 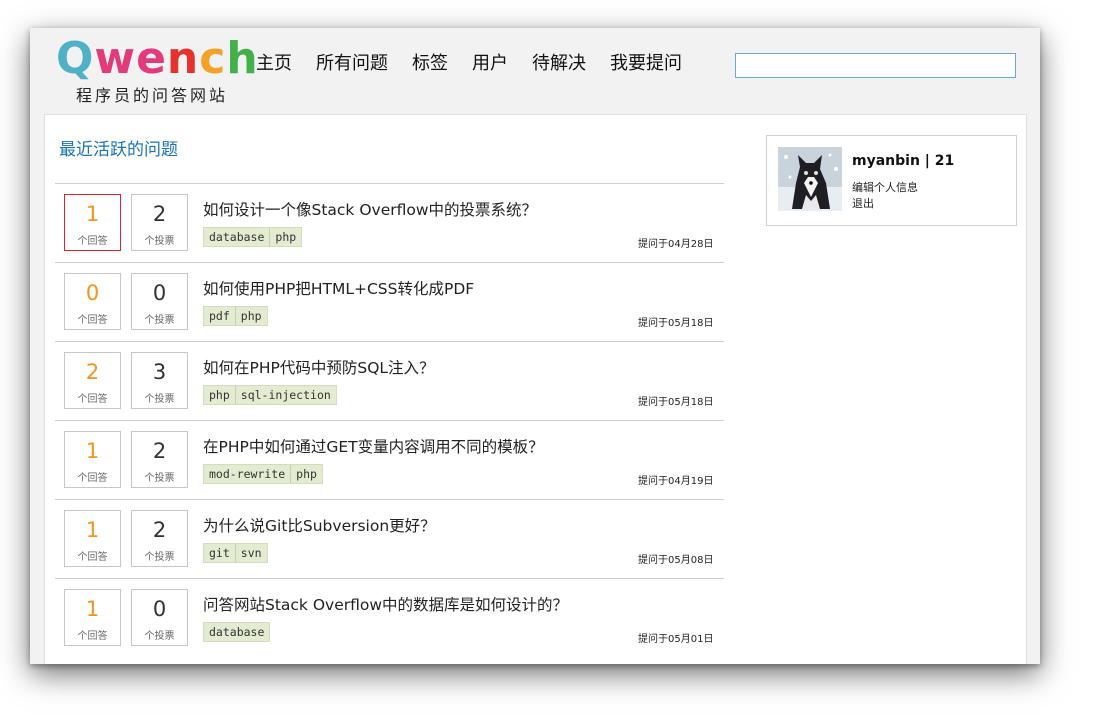 I want to click on logo-letter: w, so click(x=115, y=58).